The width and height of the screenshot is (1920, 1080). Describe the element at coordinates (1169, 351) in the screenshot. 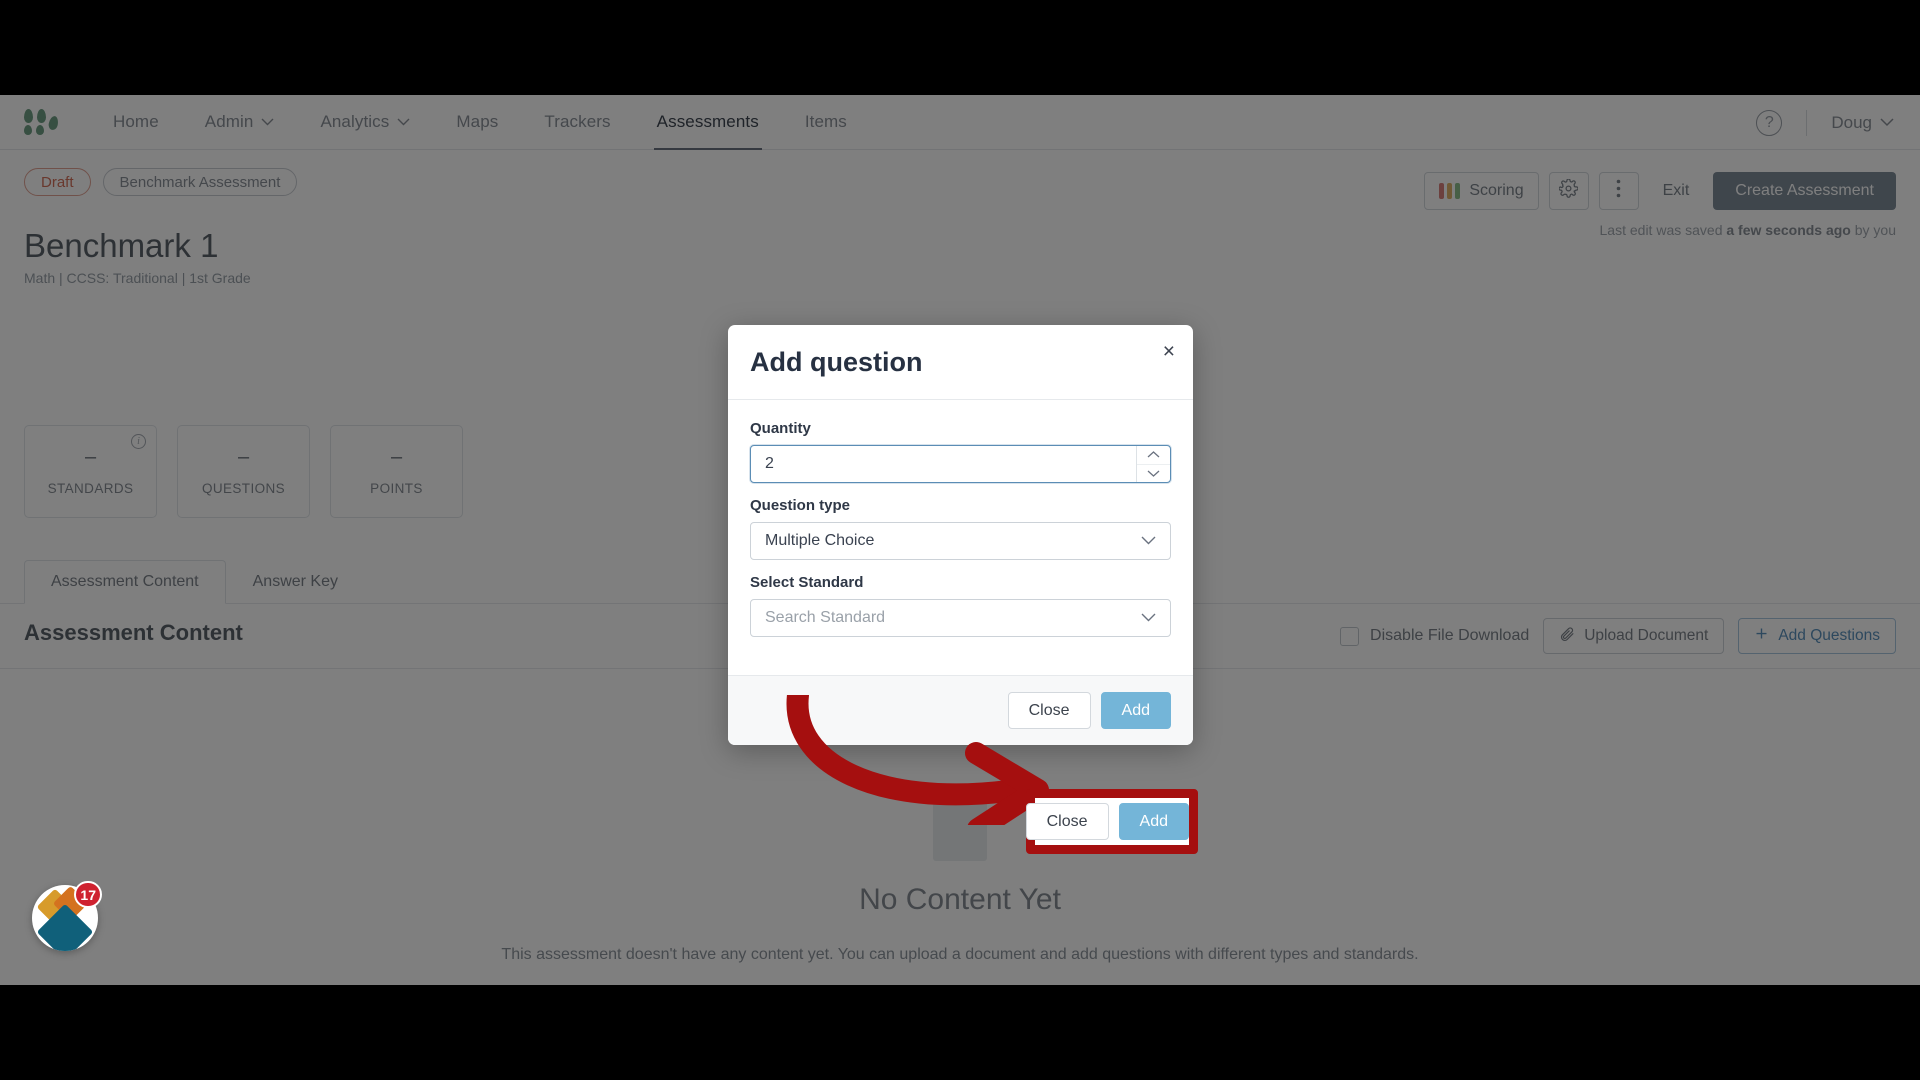

I see `close-icon: ×` at that location.